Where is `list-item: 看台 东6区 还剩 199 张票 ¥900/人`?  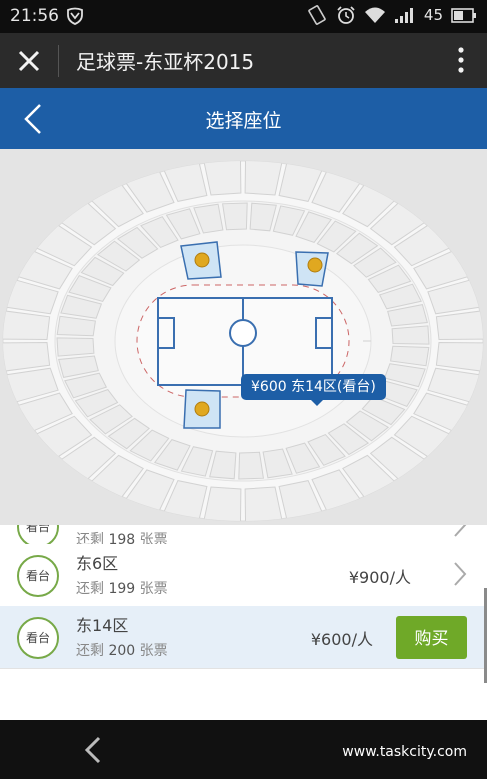
list-item: 看台 东6区 还剩 199 张票 ¥900/人 is located at coordinates (243, 575).